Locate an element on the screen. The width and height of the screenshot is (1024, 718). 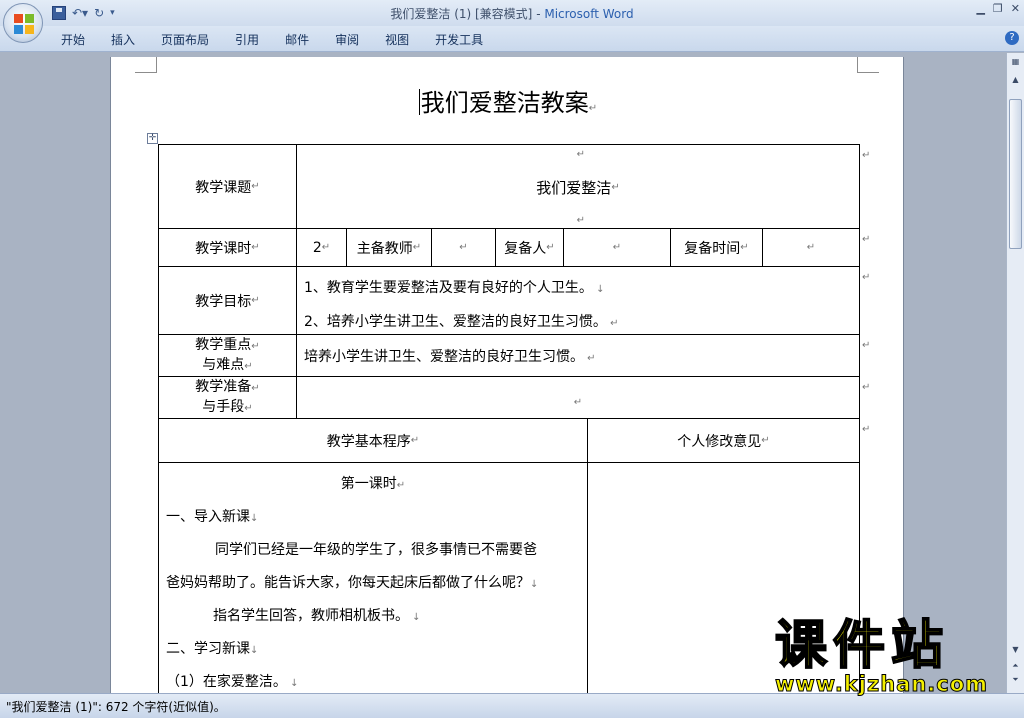
window-controls: ▁ ❐ ✕ is located at coordinates (998, 8).